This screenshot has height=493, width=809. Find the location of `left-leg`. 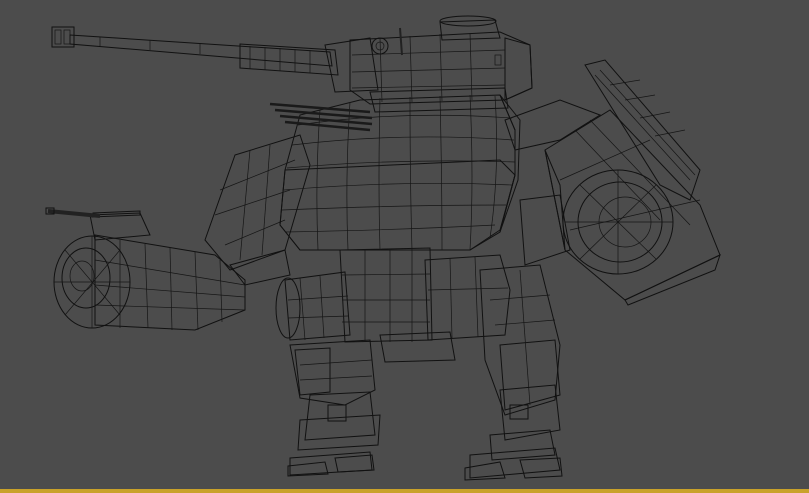

left-leg is located at coordinates (335, 395).